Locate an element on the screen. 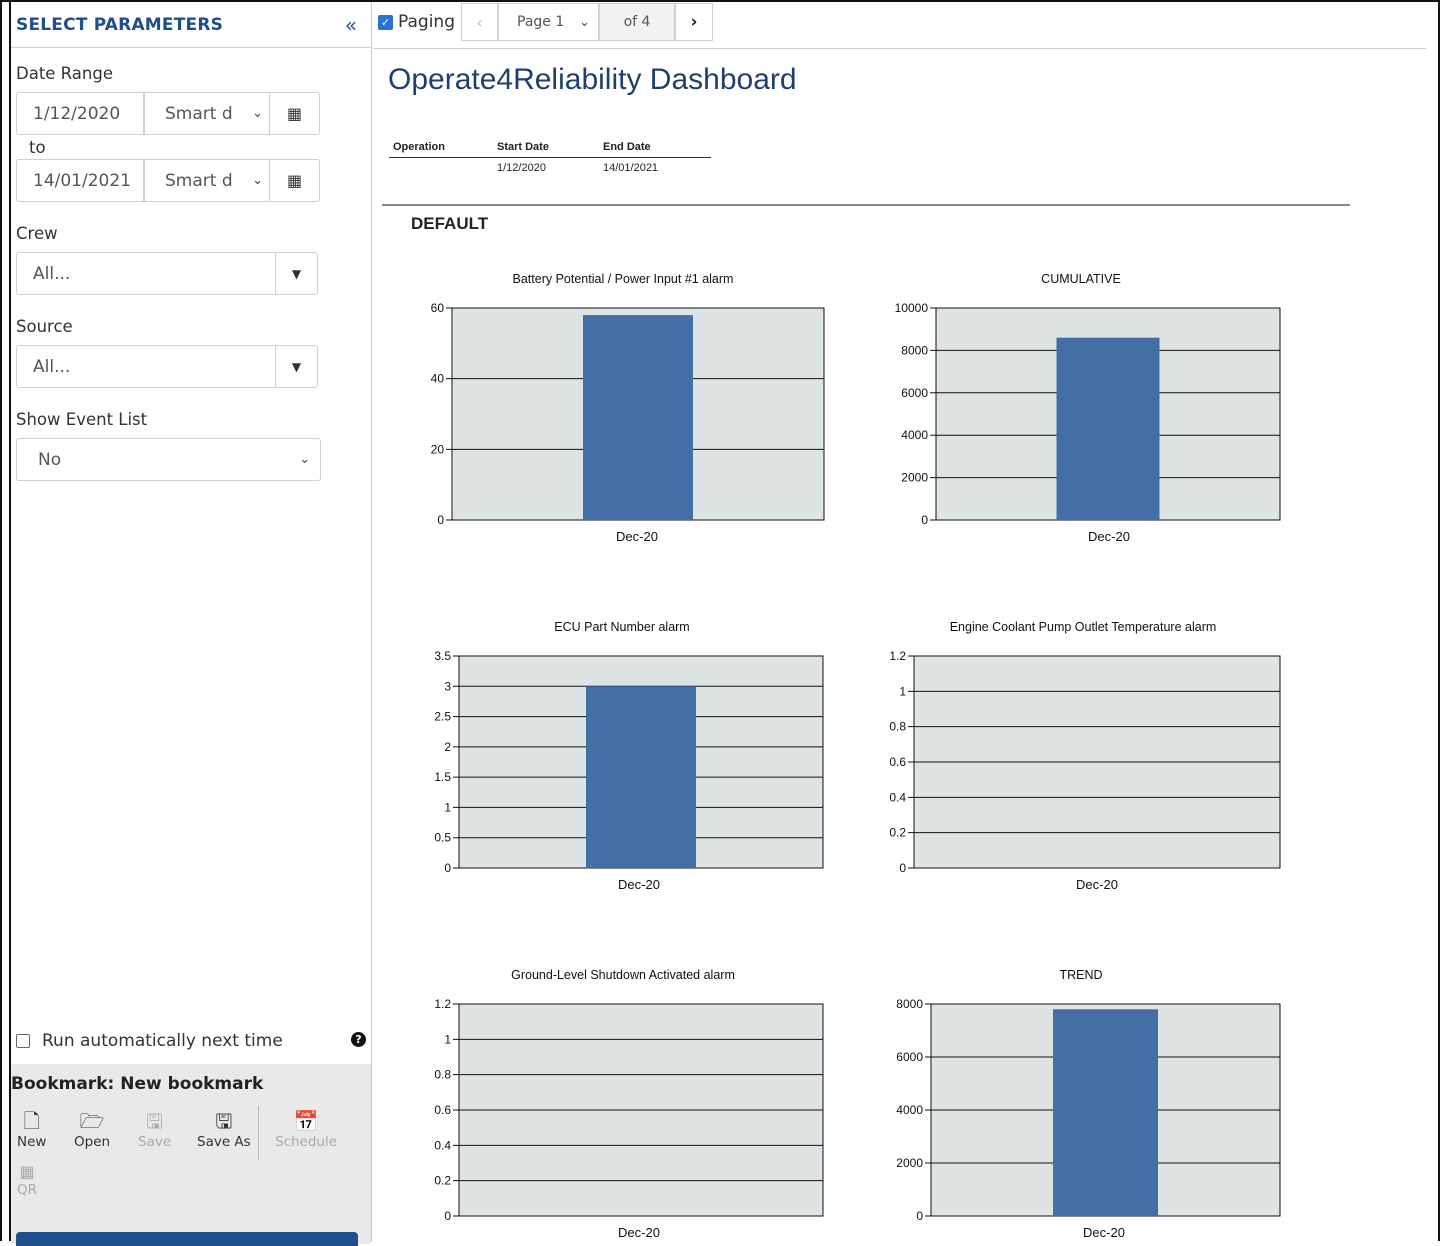 The width and height of the screenshot is (1440, 1246). help-icon: ? is located at coordinates (358, 1039).